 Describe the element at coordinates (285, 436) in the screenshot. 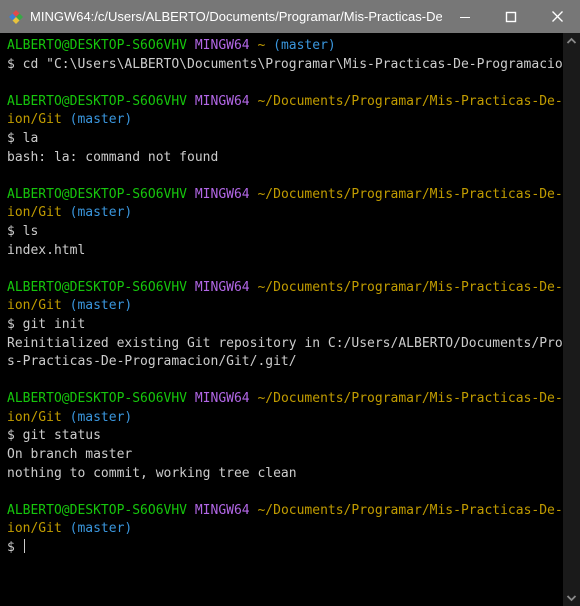

I see `terminal-line-command: $ git status` at that location.